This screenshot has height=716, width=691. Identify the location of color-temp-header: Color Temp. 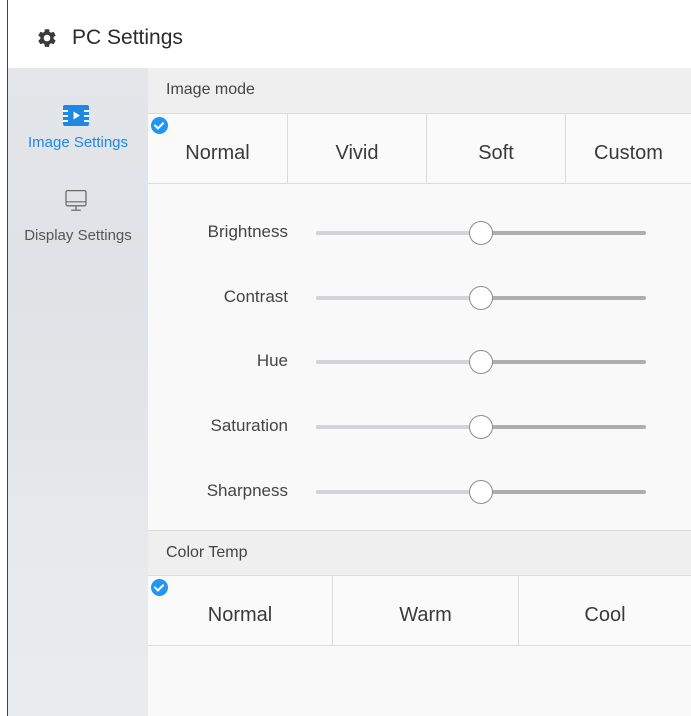
(419, 553).